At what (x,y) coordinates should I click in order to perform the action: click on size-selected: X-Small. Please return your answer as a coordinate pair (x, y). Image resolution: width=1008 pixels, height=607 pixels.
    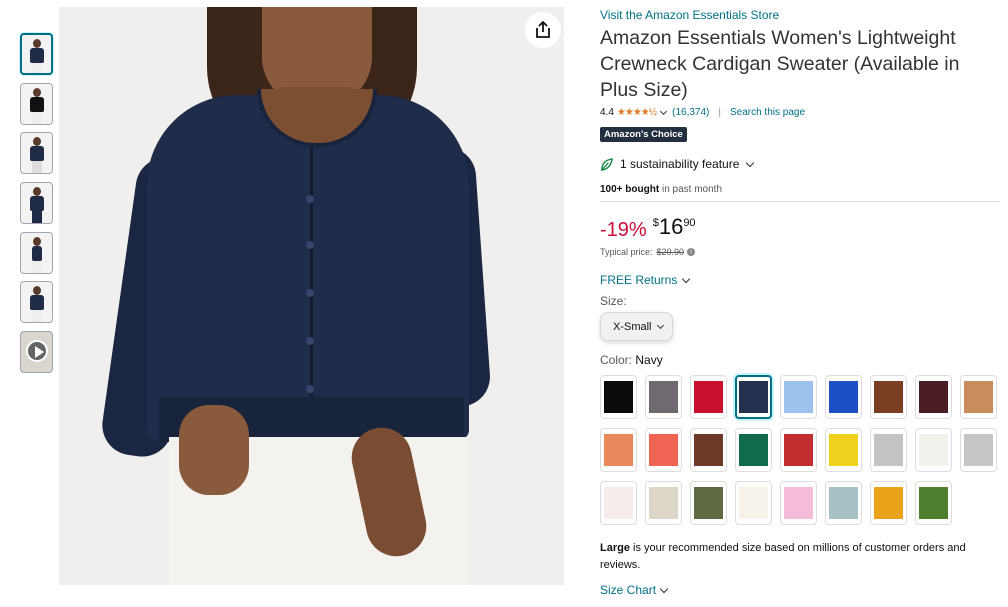
    Looking at the image, I should click on (632, 326).